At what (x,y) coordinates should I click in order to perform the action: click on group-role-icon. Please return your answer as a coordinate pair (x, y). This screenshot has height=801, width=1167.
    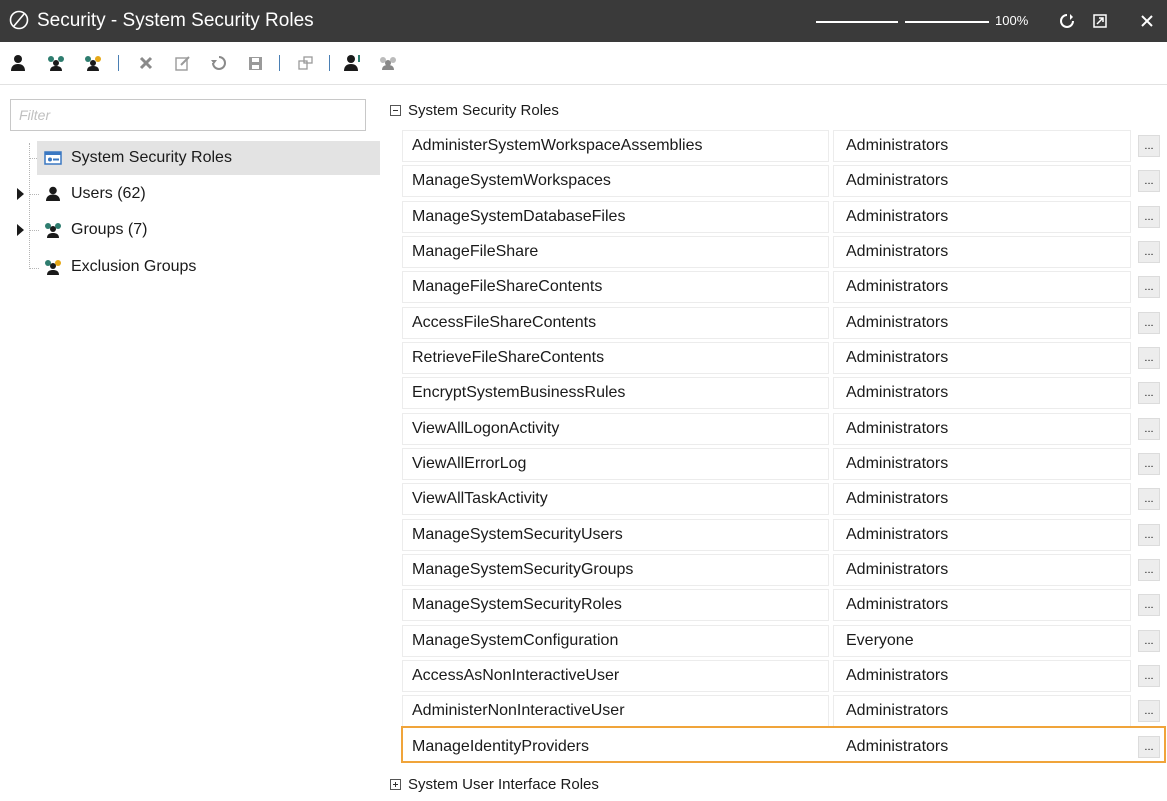
    Looking at the image, I should click on (388, 63).